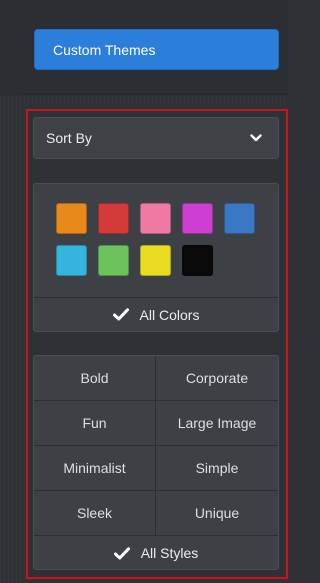  What do you see at coordinates (71, 260) in the screenshot?
I see `color-swatch-cyan` at bounding box center [71, 260].